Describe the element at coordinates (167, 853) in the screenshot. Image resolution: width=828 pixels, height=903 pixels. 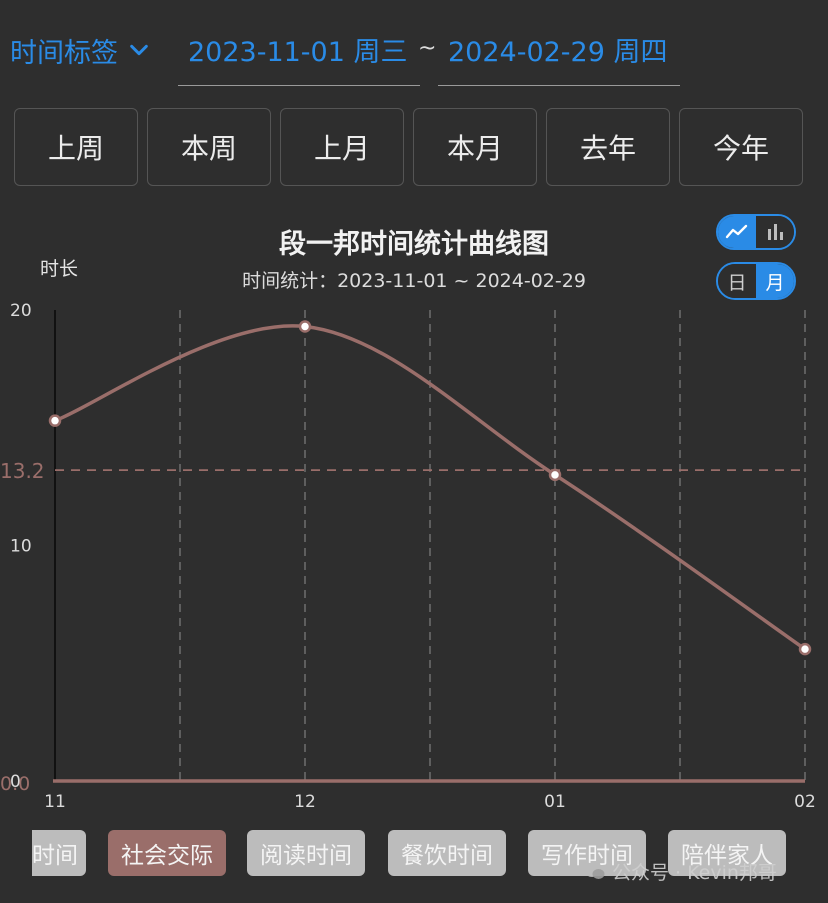
I see `legend-item: 社会交际` at that location.